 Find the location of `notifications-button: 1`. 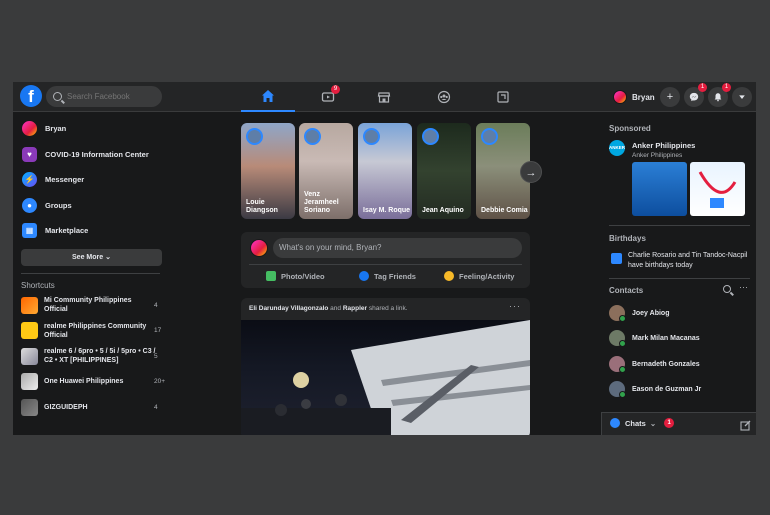

notifications-button: 1 is located at coordinates (719, 95).